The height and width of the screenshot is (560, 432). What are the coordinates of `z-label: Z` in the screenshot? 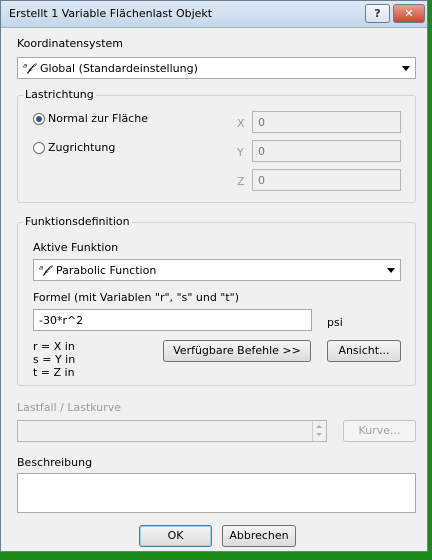 It's located at (241, 181).